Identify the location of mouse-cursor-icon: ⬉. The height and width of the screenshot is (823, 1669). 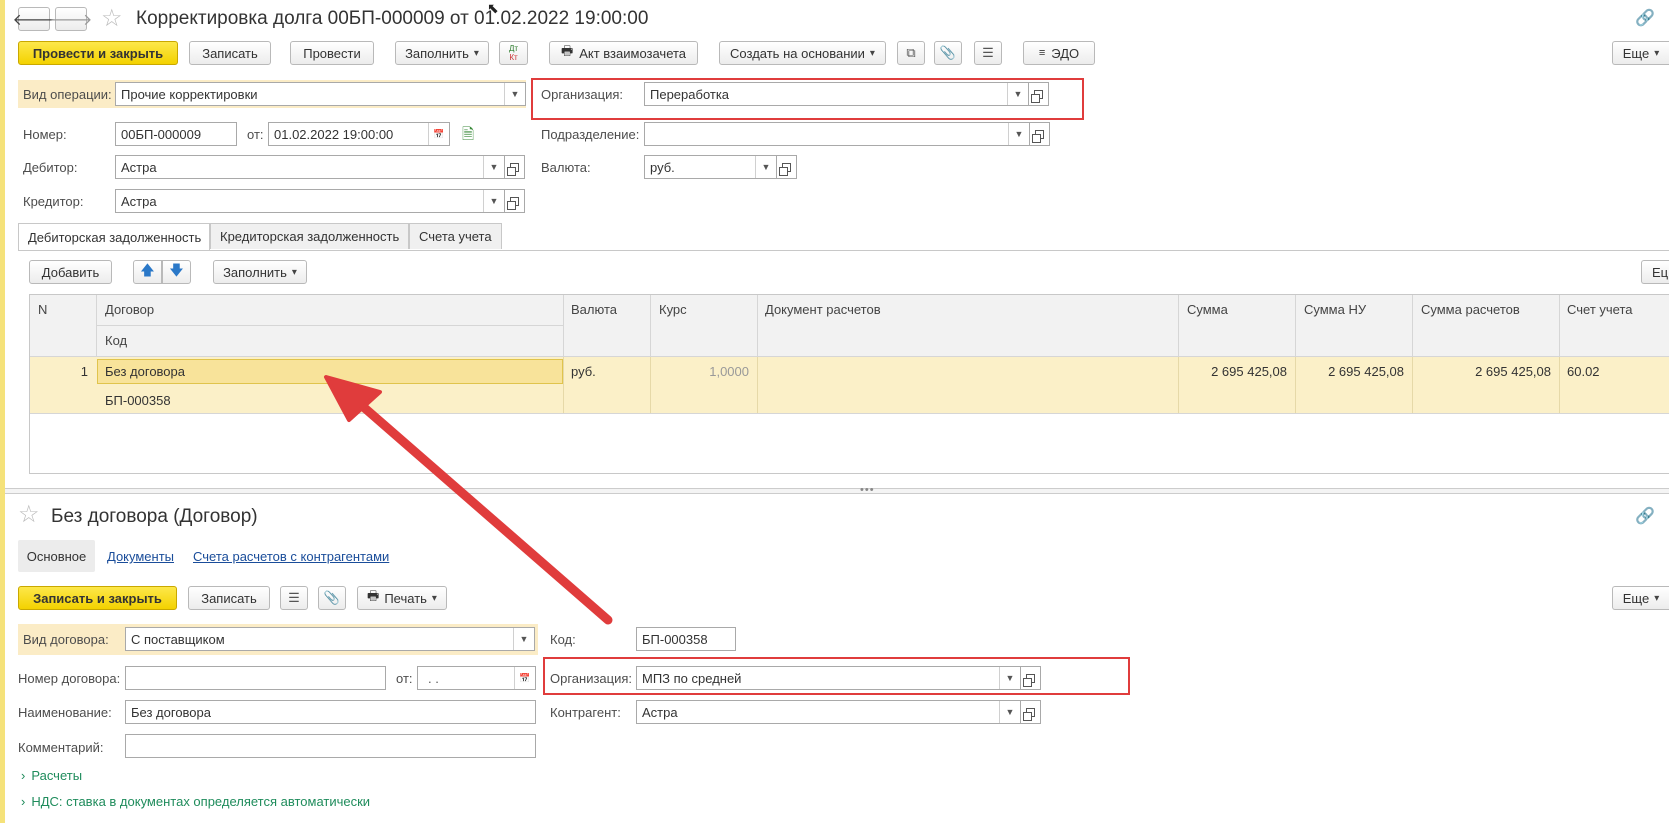
(493, 8).